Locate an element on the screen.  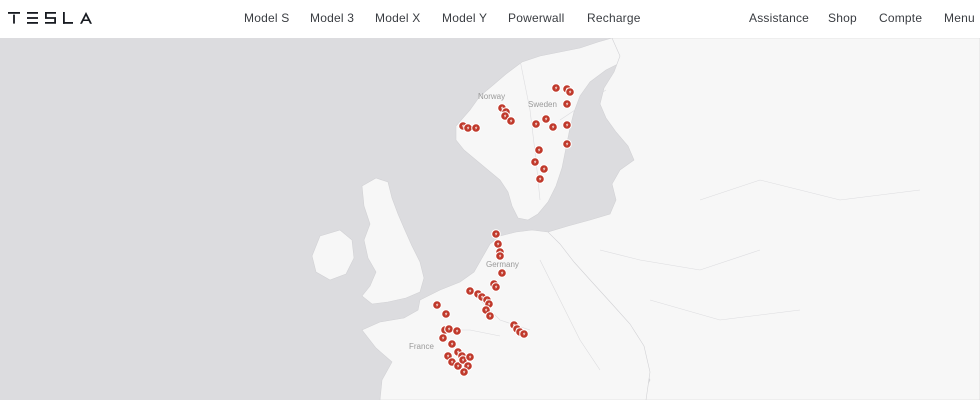
nav-shop: Shop is located at coordinates (842, 18).